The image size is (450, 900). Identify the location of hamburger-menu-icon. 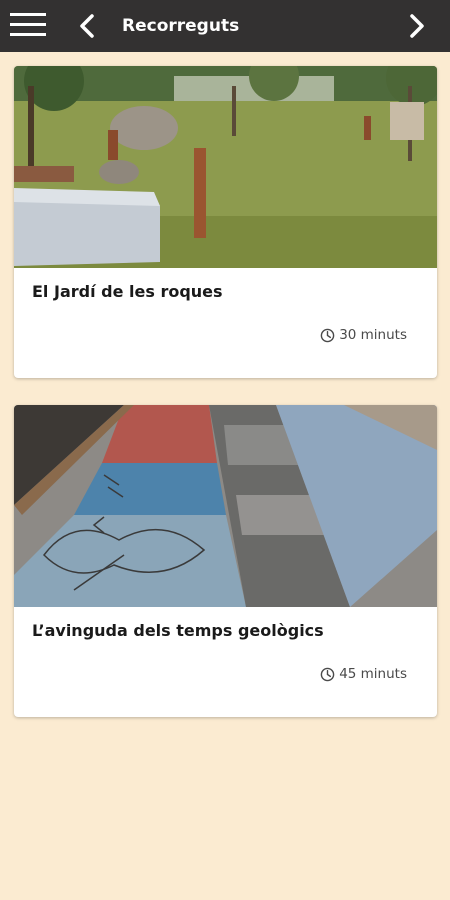
(28, 25).